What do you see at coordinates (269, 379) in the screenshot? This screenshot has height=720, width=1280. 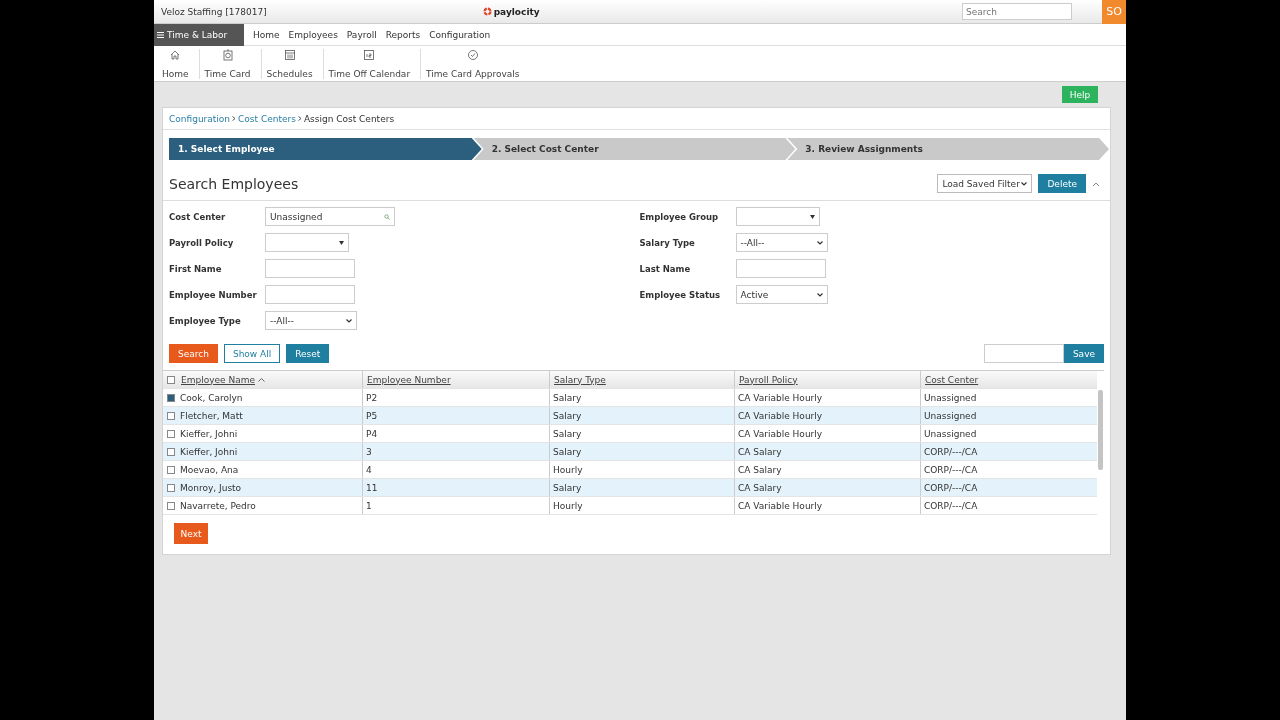 I see `column-header: Employee Name` at bounding box center [269, 379].